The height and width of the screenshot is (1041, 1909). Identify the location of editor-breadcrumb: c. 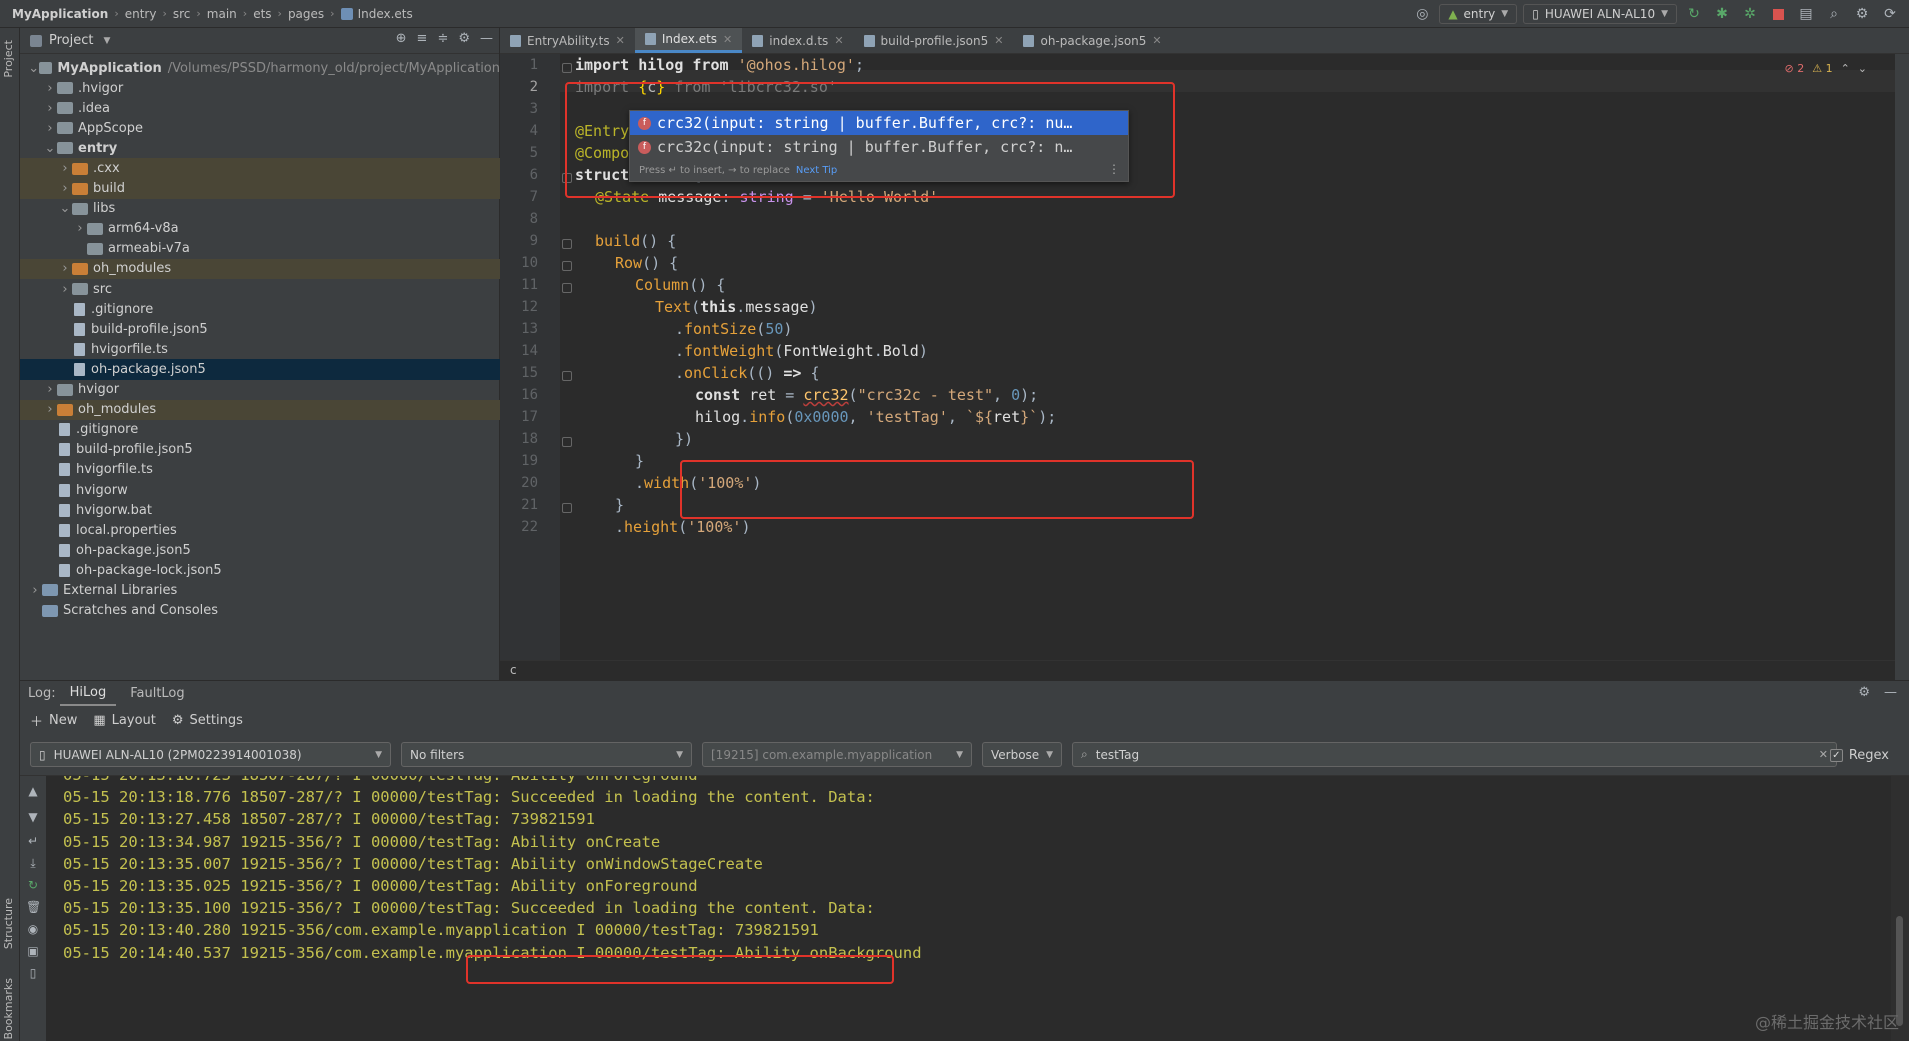
(1197, 670).